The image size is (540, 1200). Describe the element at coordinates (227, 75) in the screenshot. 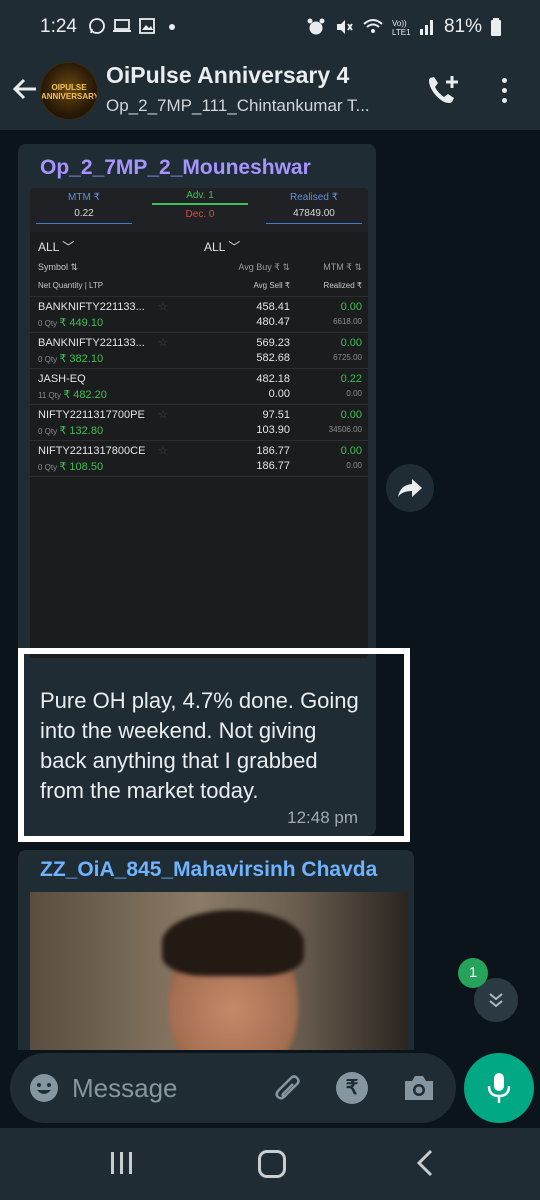

I see `group-title: OiPulse Anniversary 4` at that location.